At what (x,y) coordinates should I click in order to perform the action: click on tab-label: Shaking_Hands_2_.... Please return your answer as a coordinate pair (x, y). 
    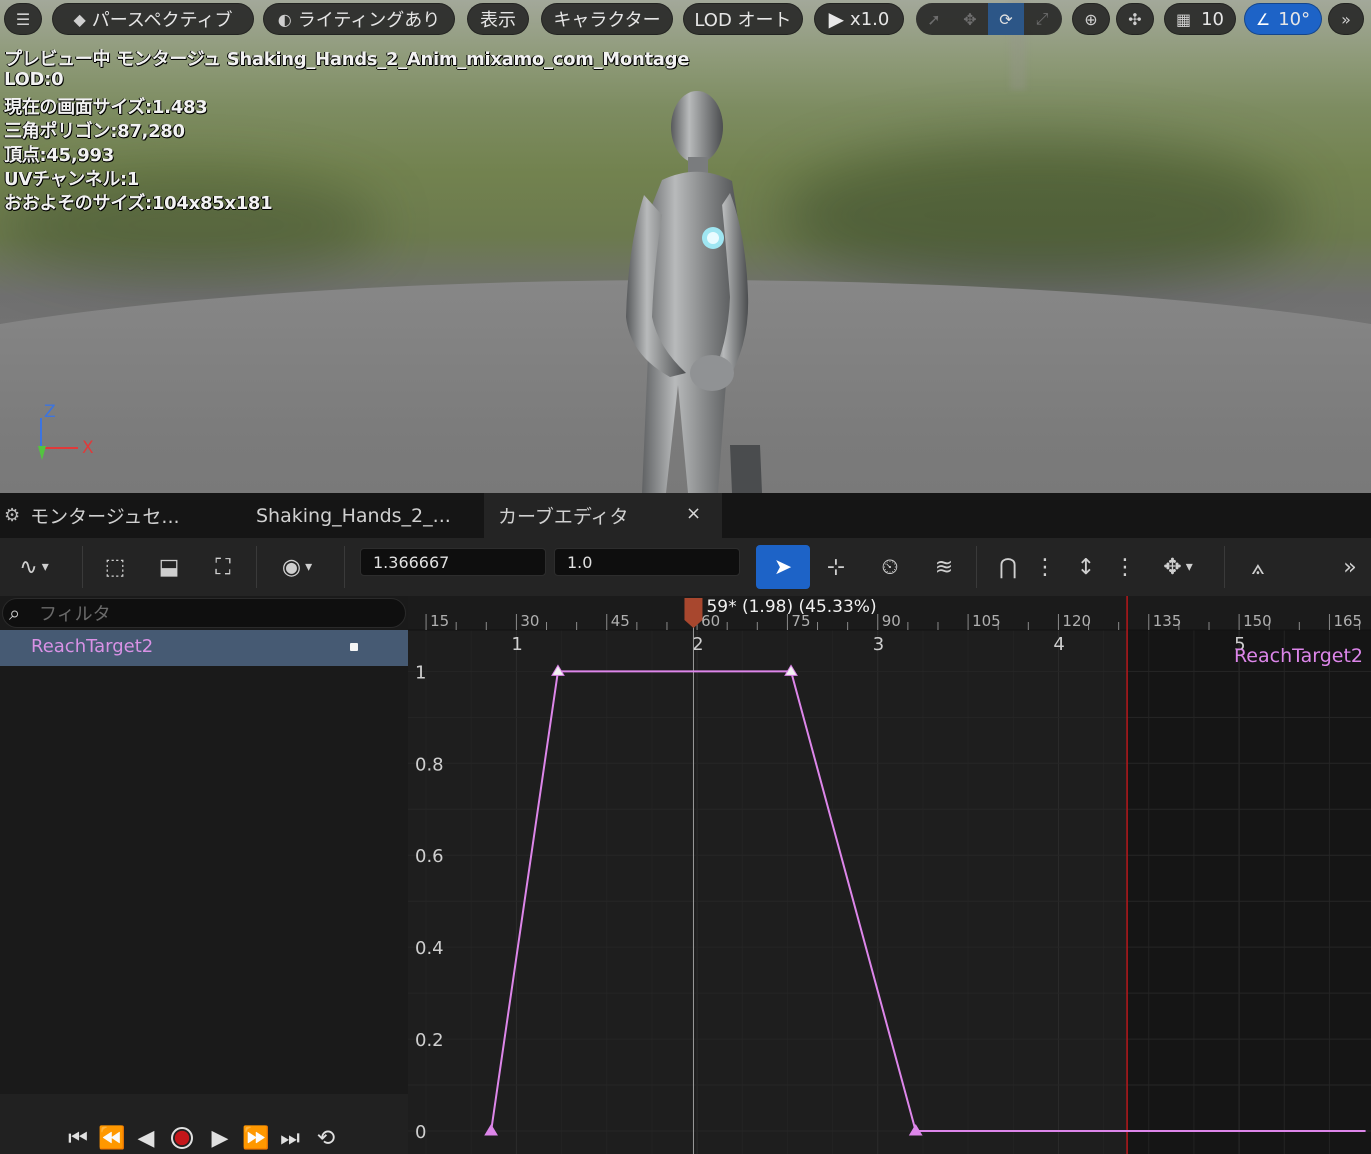
    Looking at the image, I should click on (353, 515).